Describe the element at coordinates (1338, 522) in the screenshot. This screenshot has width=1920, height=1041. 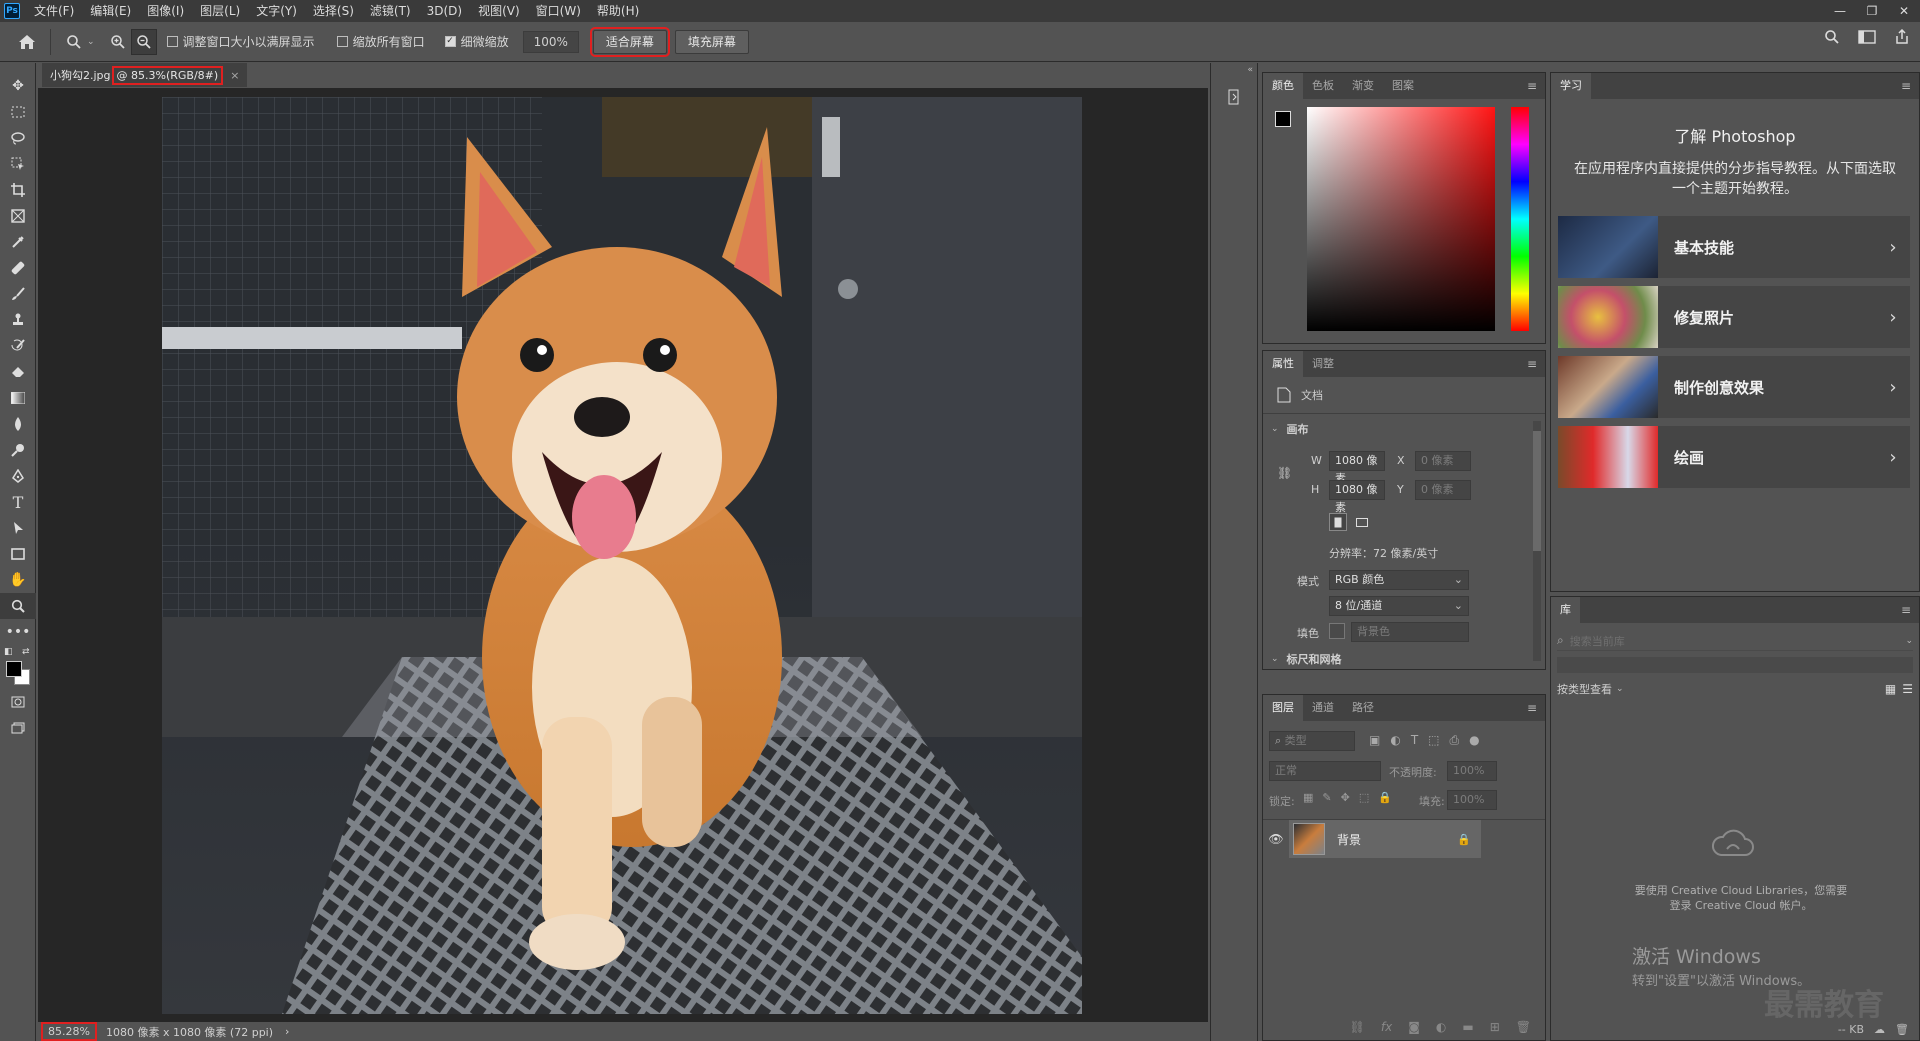
I see `portrait-orientation-icon` at that location.